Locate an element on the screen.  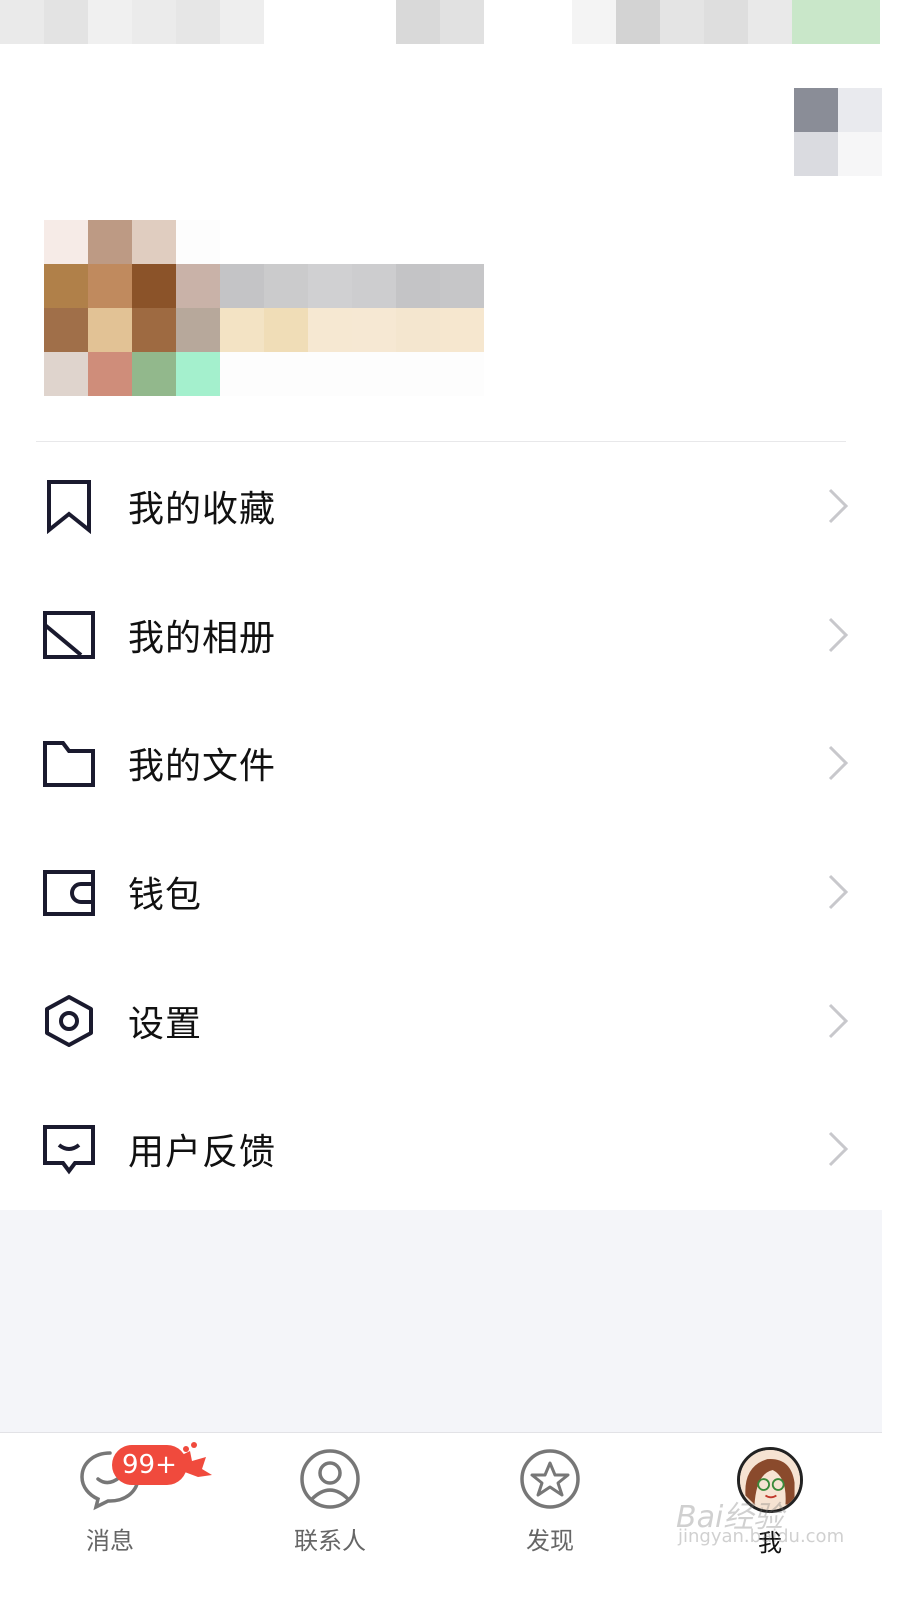
empty-content-area is located at coordinates (441, 1321).